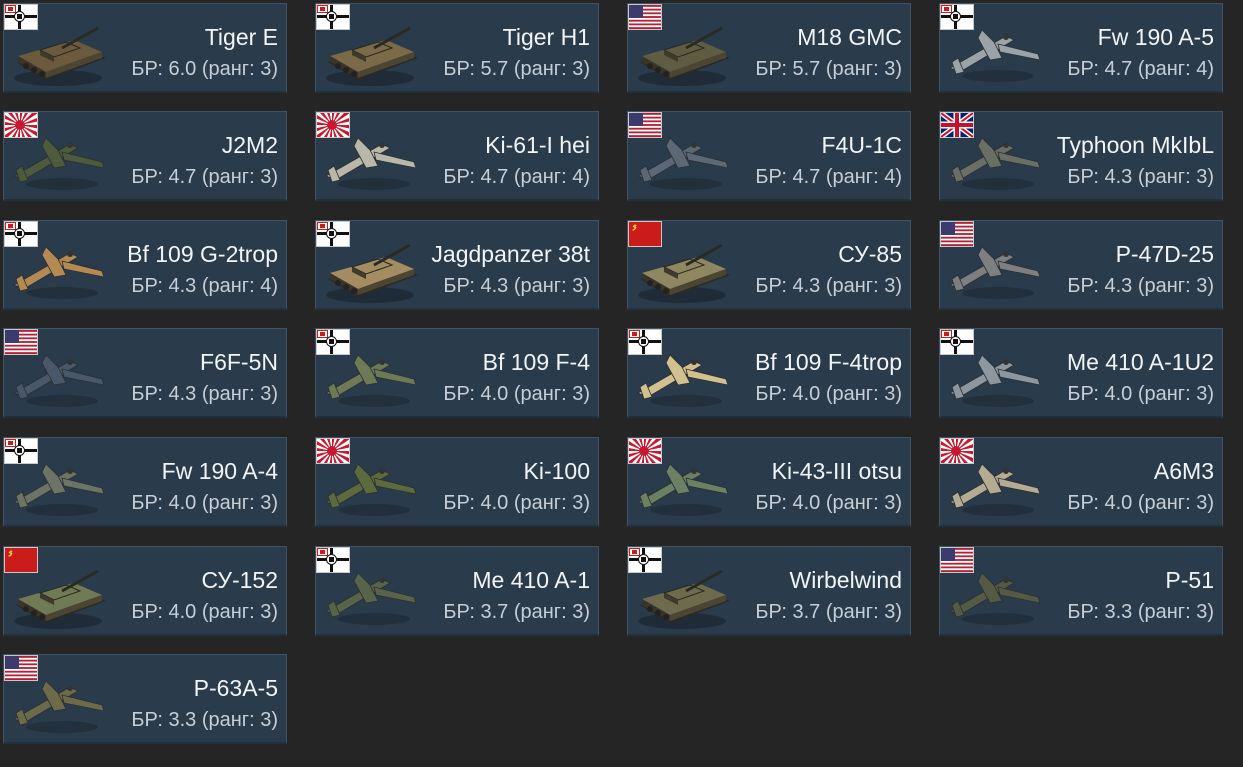 The image size is (1243, 767). What do you see at coordinates (1183, 471) in the screenshot?
I see `vehicle-name: A6M3` at bounding box center [1183, 471].